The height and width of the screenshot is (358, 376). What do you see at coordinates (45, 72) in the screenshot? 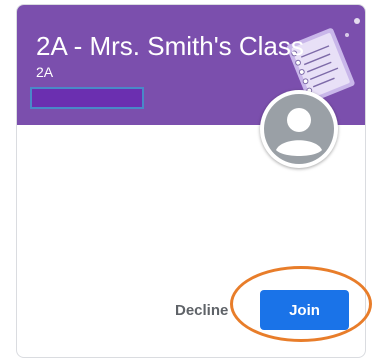
I see `class-section: 2A` at bounding box center [45, 72].